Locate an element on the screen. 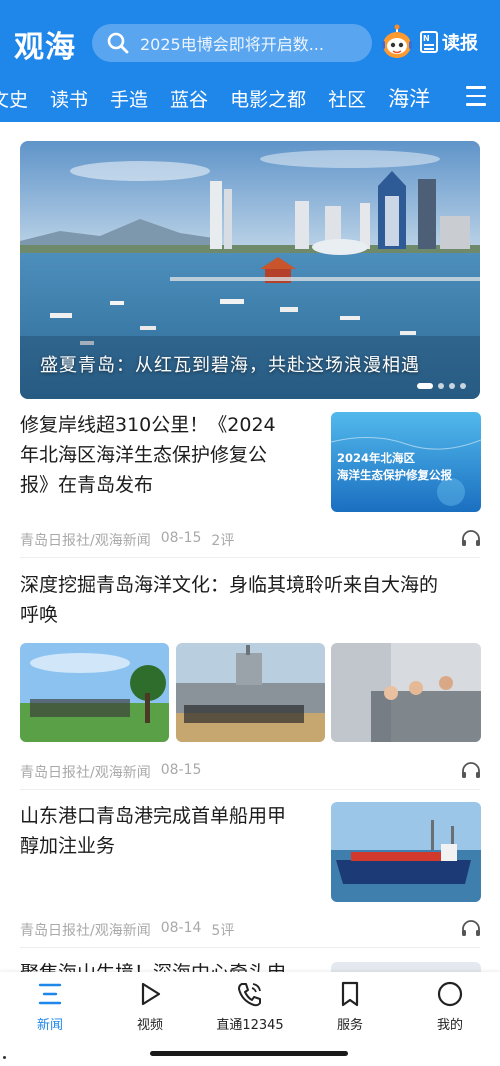  article-thumbnail: 2024年北海区 海洋生态保护修复公报 is located at coordinates (406, 462).